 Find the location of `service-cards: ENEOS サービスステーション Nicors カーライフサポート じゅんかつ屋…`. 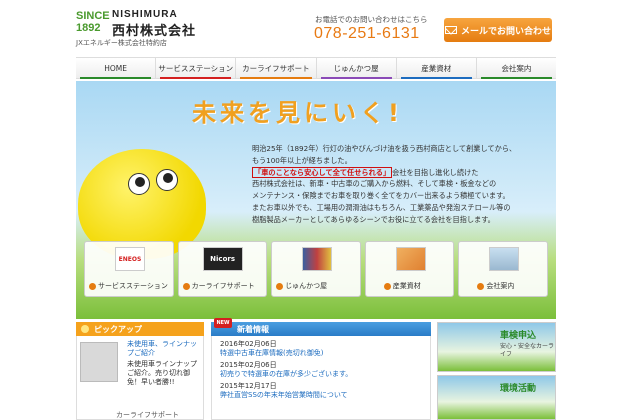

service-cards: ENEOS サービスステーション Nicors カーライフサポート じゅんかつ屋… is located at coordinates (316, 269).